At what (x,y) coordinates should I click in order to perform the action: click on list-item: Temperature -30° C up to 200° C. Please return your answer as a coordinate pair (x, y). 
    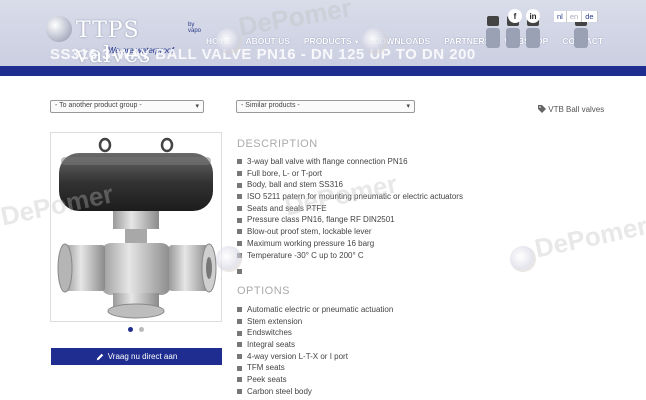
    Looking at the image, I should click on (350, 256).